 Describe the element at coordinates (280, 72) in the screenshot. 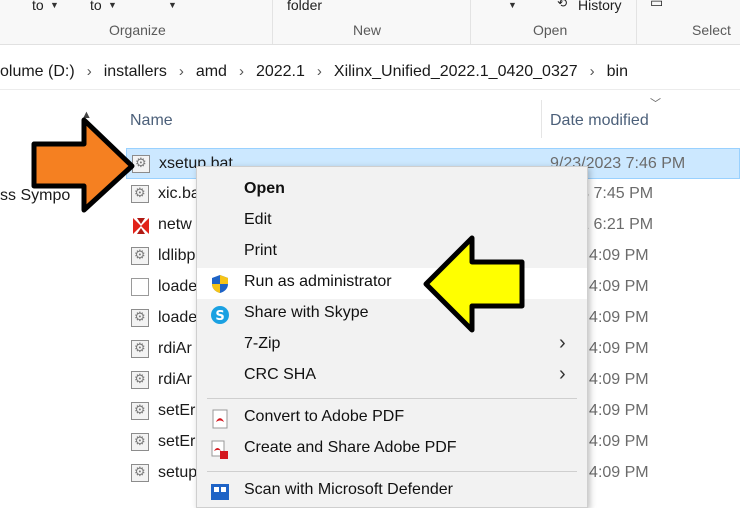

I see `breadcrumb-item: 2022.1` at that location.